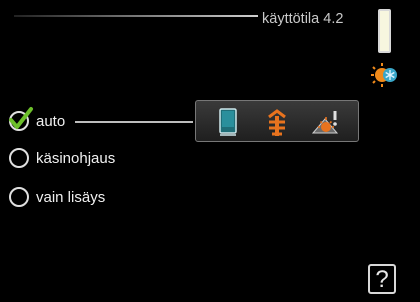  I want to click on page-title: käyttötila 4.2, so click(303, 19).